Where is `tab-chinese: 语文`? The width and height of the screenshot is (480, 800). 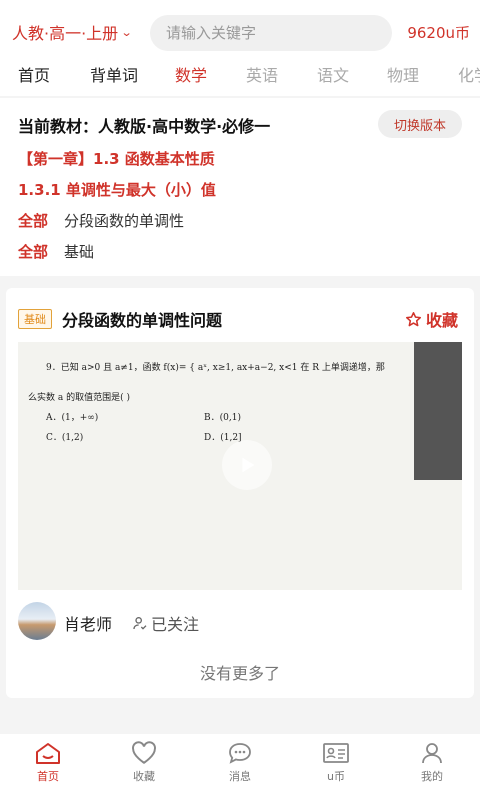 tab-chinese: 语文 is located at coordinates (333, 74).